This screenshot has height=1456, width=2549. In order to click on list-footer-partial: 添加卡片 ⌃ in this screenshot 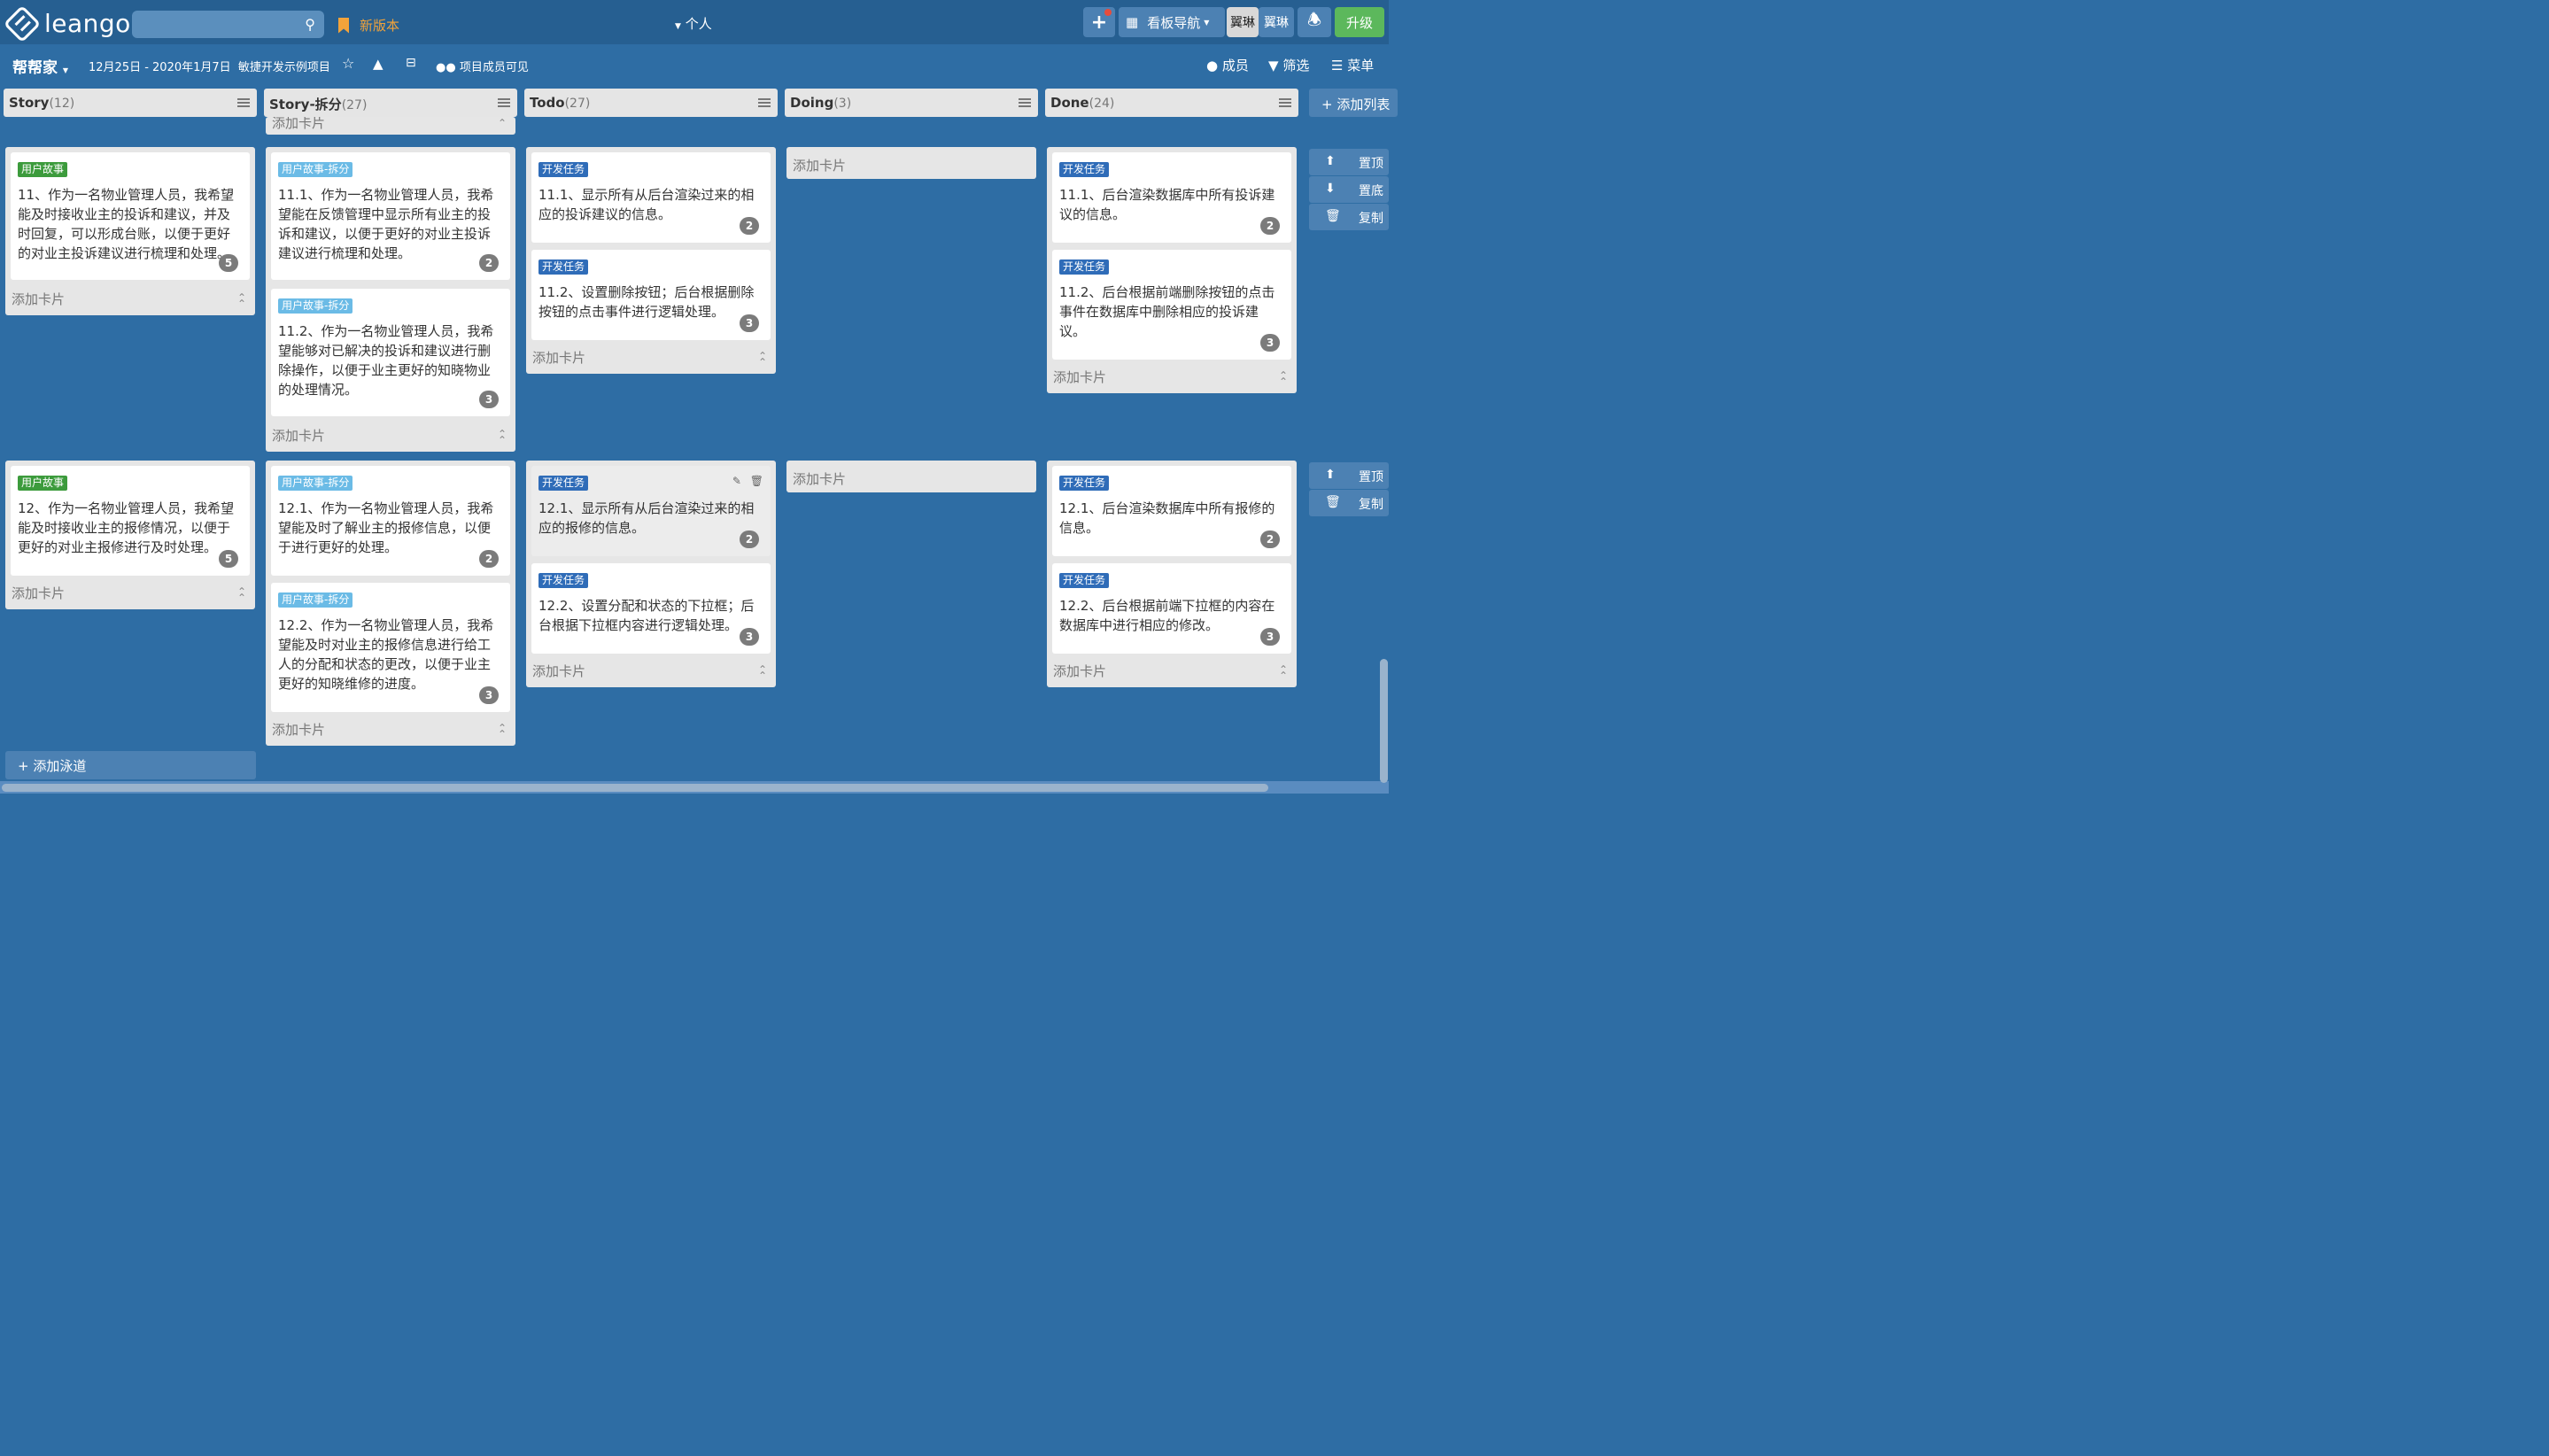, I will do `click(390, 126)`.